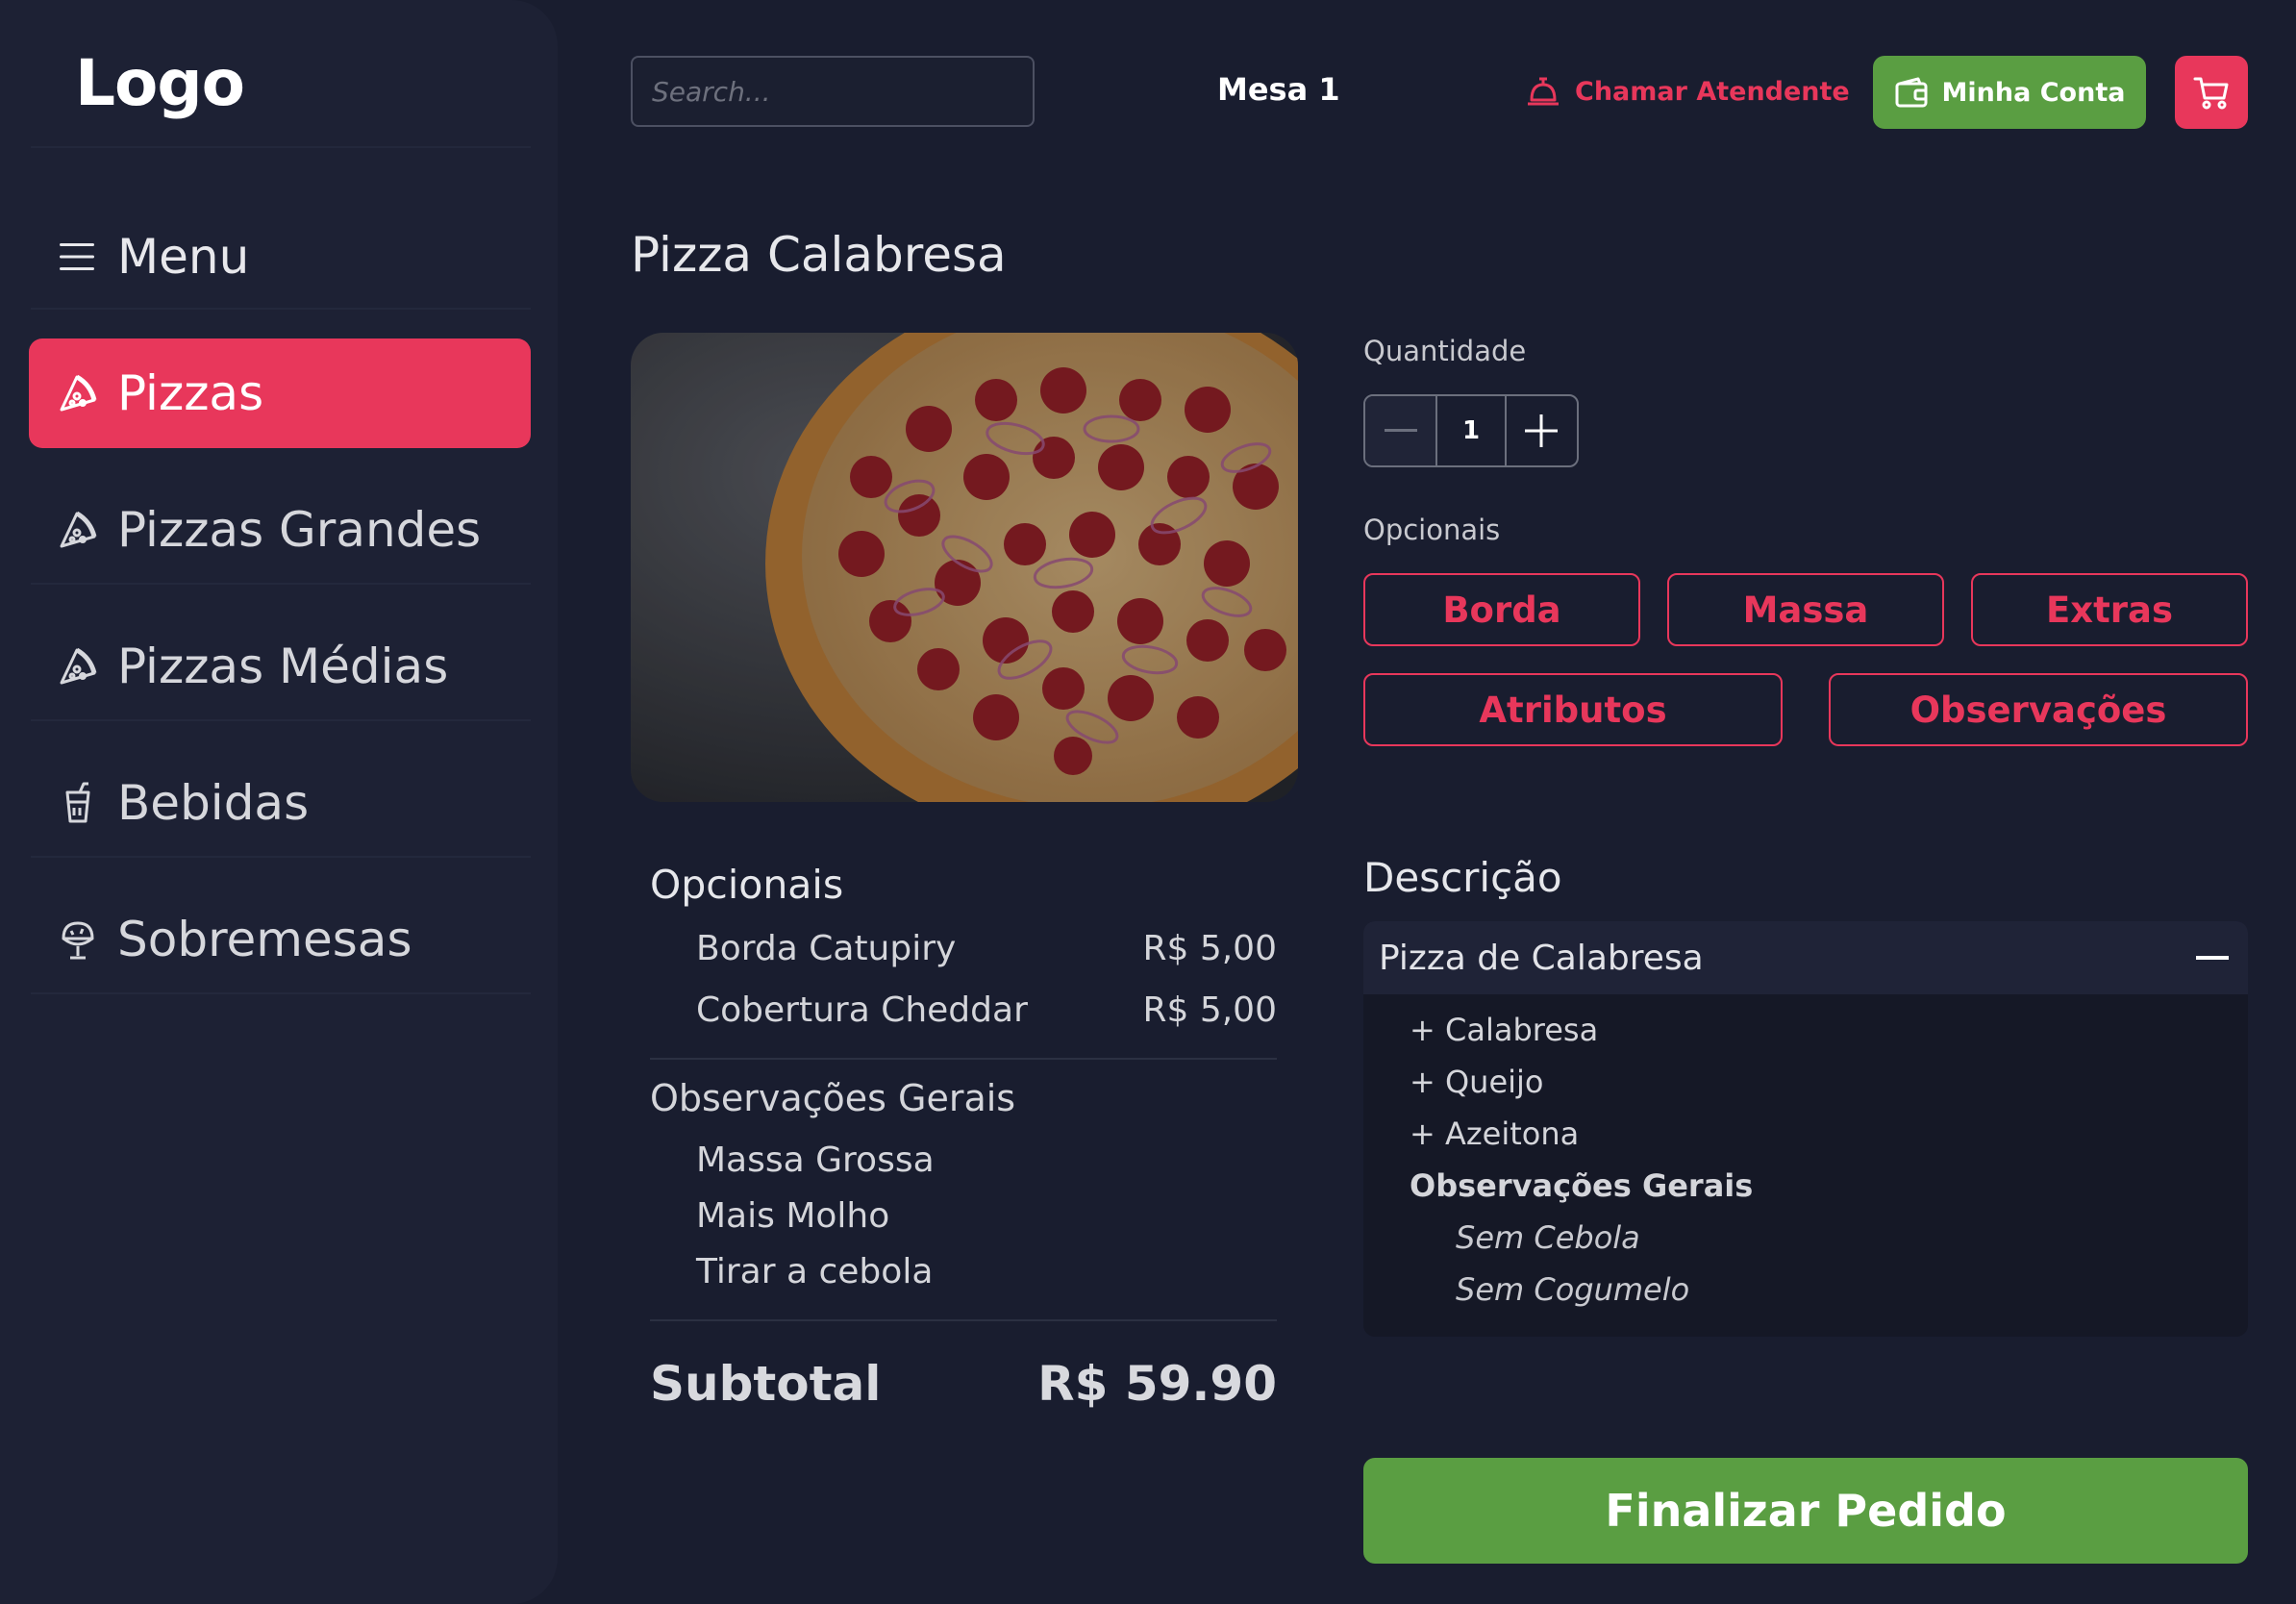 This screenshot has width=2296, height=1604. Describe the element at coordinates (819, 255) in the screenshot. I see `page-title: Pizza Calabresa` at that location.